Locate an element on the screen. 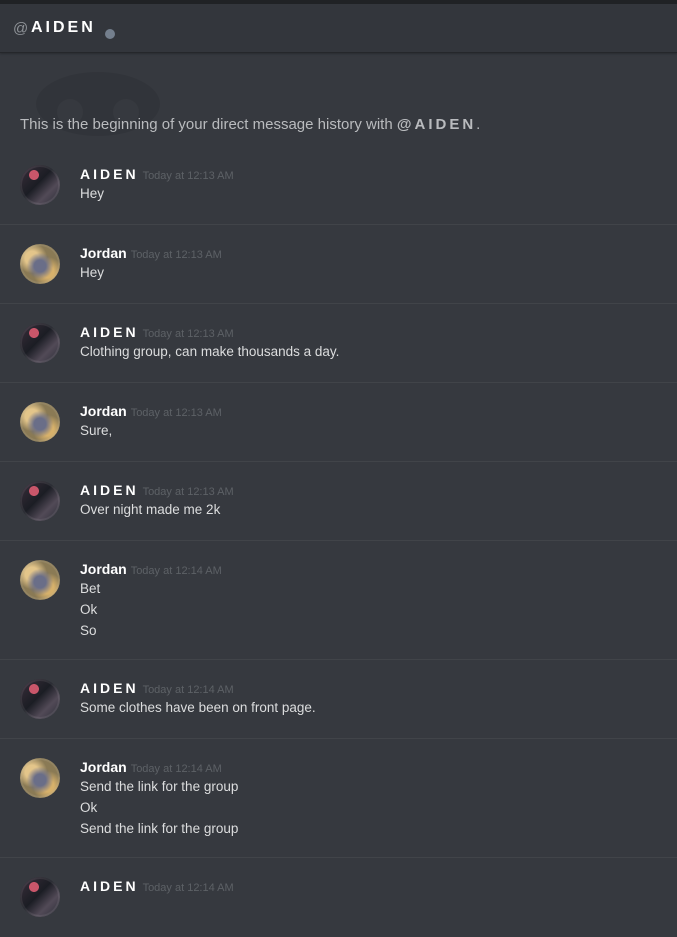 The height and width of the screenshot is (937, 677). message-text: Some clothes have been on front page. is located at coordinates (198, 707).